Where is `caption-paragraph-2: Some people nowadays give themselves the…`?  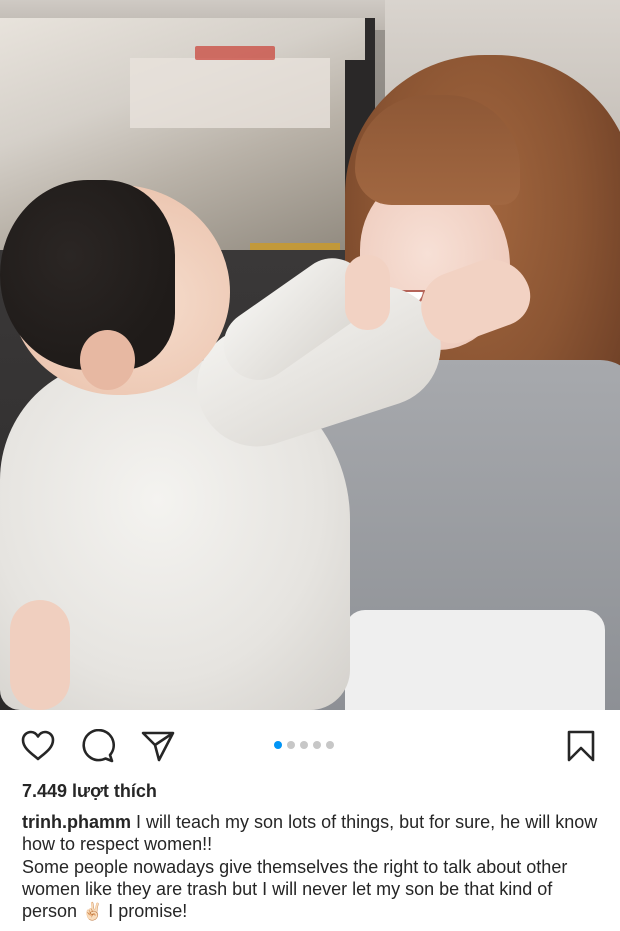 caption-paragraph-2: Some people nowadays give themselves the… is located at coordinates (312, 889).